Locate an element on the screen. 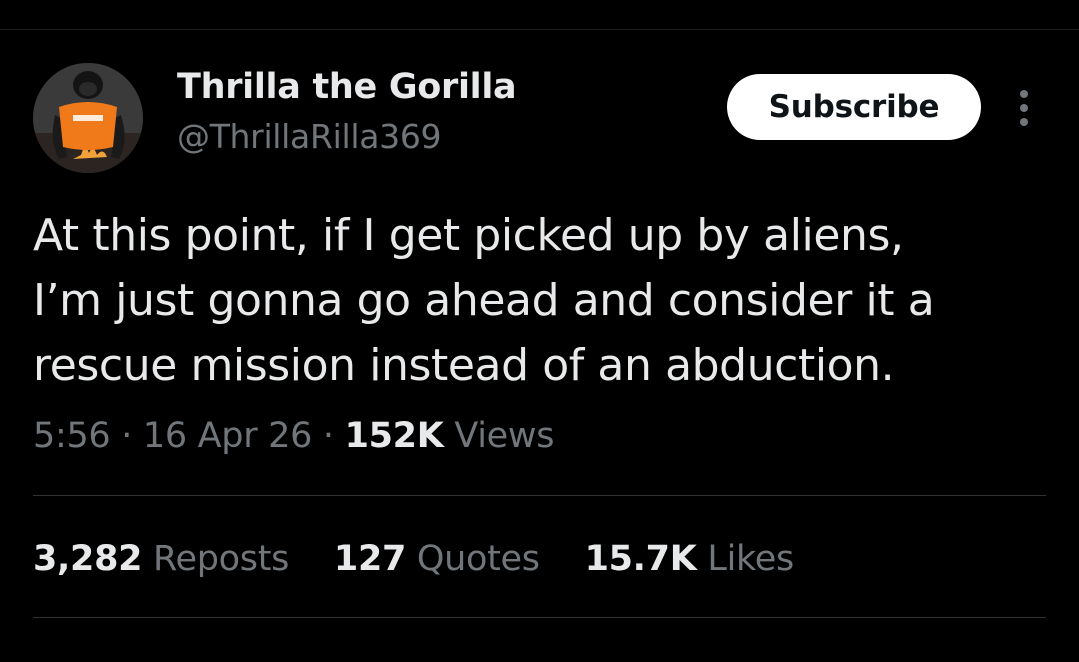 The height and width of the screenshot is (662, 1079). reposts-count: 3,282 is located at coordinates (88, 559).